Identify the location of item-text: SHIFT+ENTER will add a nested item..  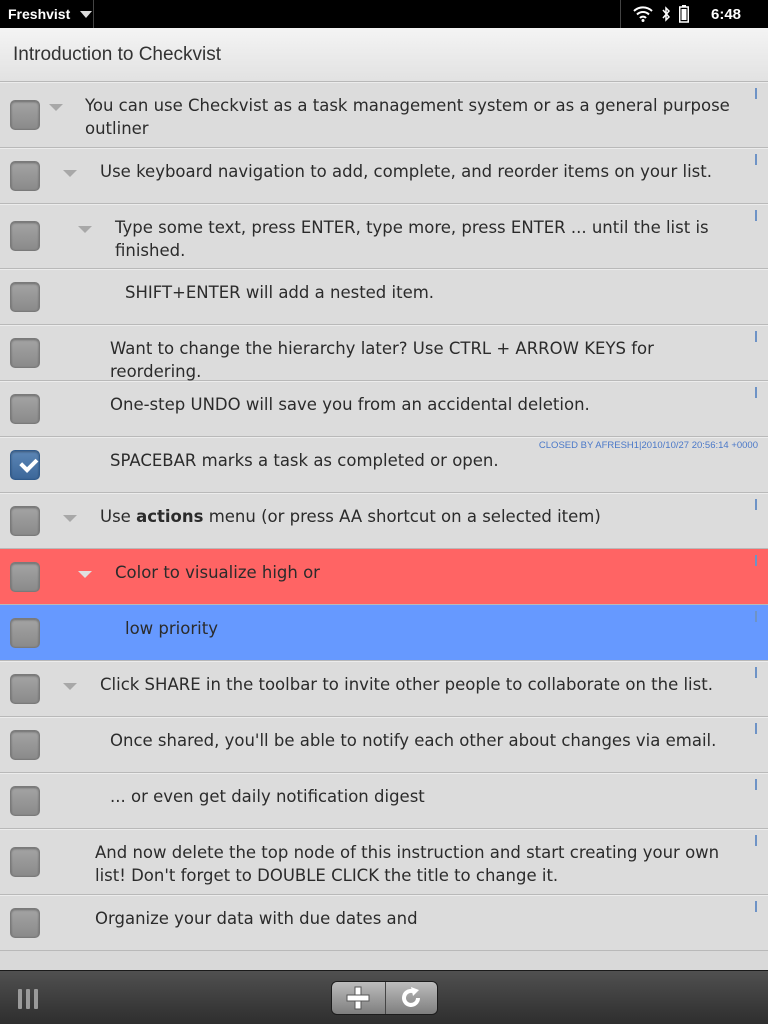
(280, 292).